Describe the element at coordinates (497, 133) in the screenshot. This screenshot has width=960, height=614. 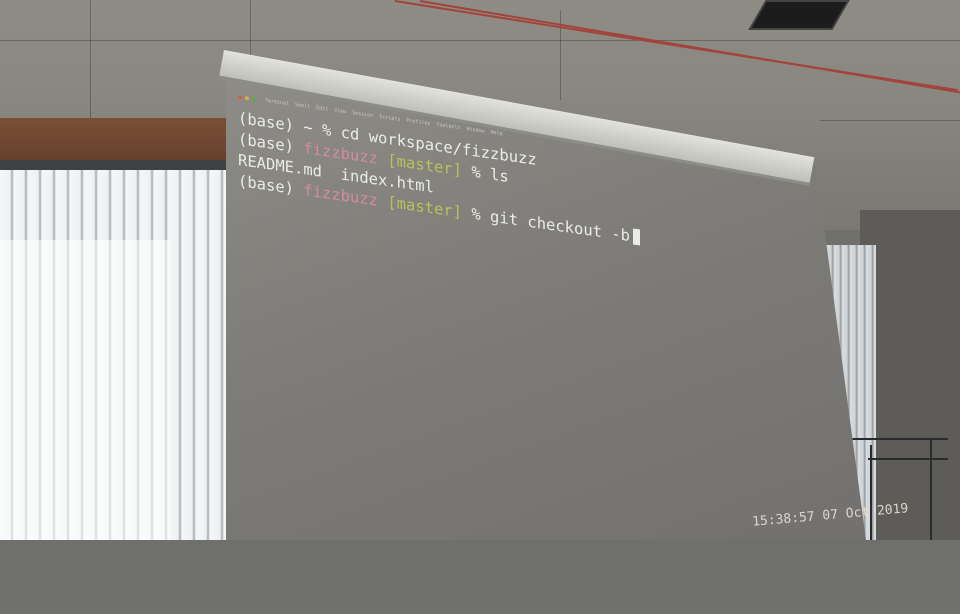
I see `menu-item-help: Help` at that location.